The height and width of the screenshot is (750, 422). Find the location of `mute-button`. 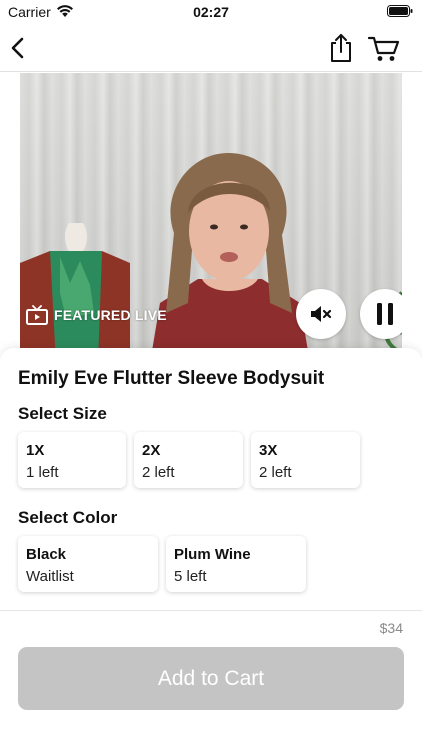

mute-button is located at coordinates (321, 314).